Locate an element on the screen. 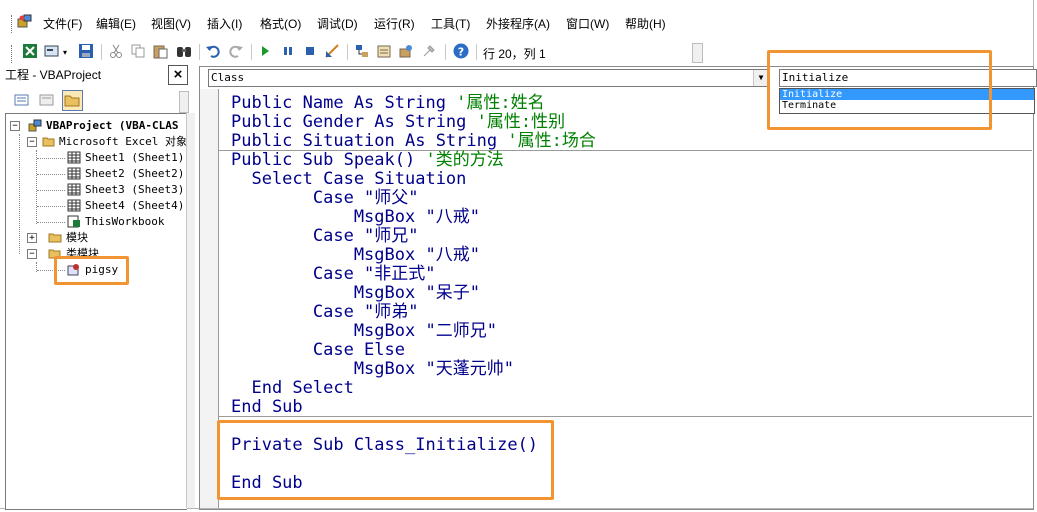  excel-view-icon is located at coordinates (30, 51).